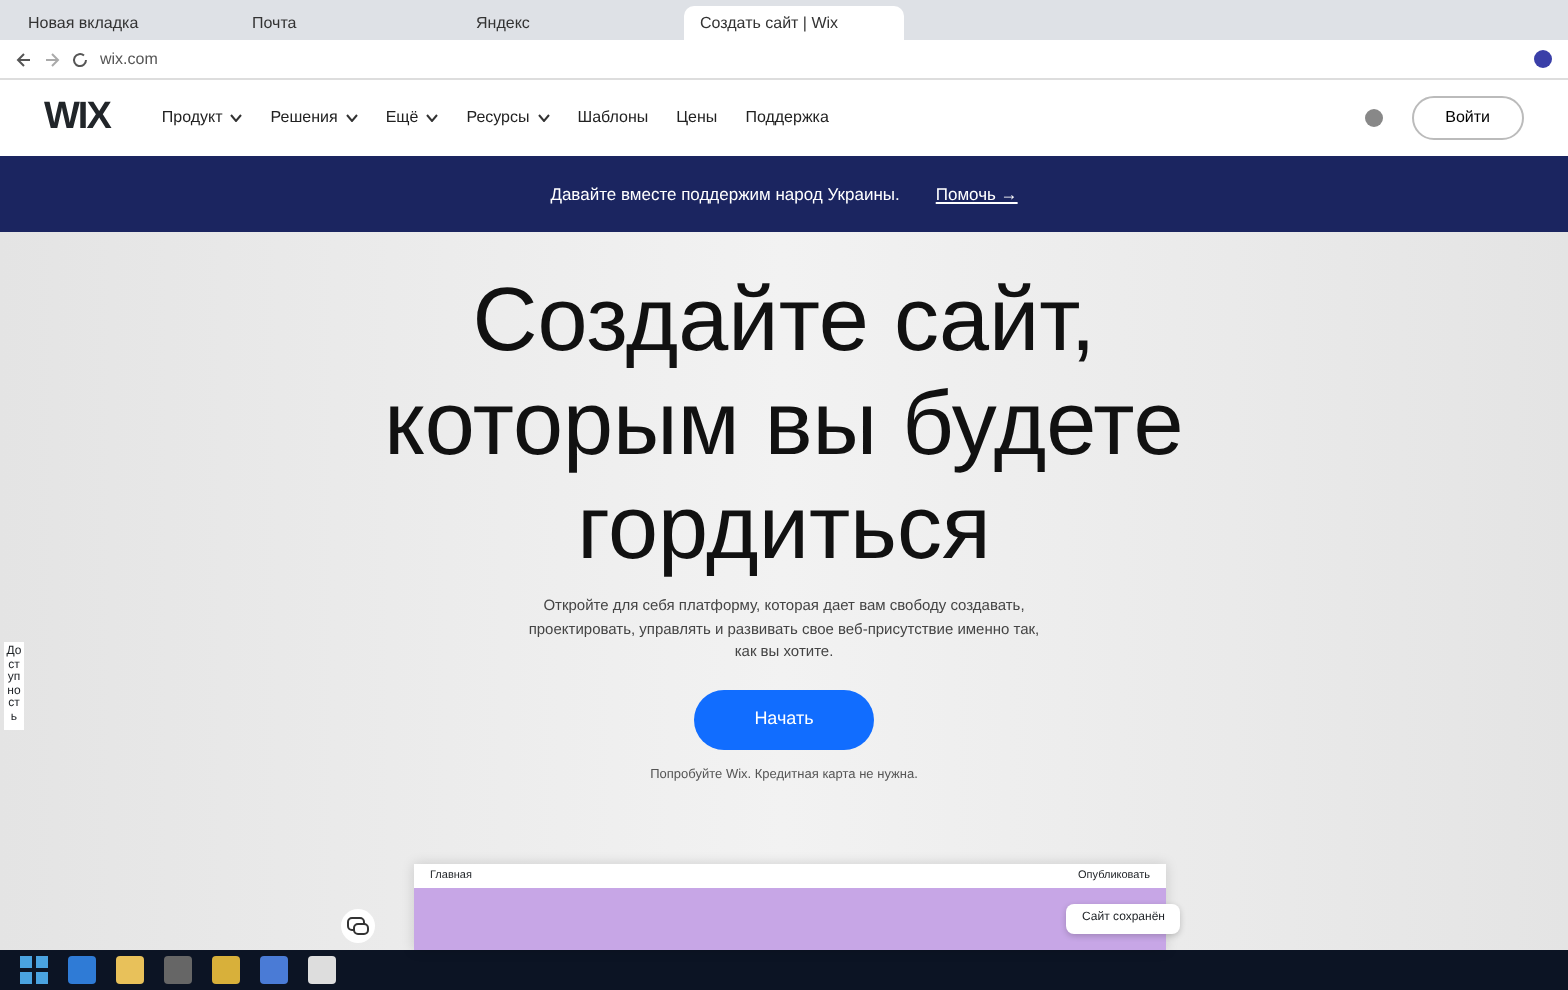  What do you see at coordinates (80, 59) in the screenshot?
I see `reload-icon` at bounding box center [80, 59].